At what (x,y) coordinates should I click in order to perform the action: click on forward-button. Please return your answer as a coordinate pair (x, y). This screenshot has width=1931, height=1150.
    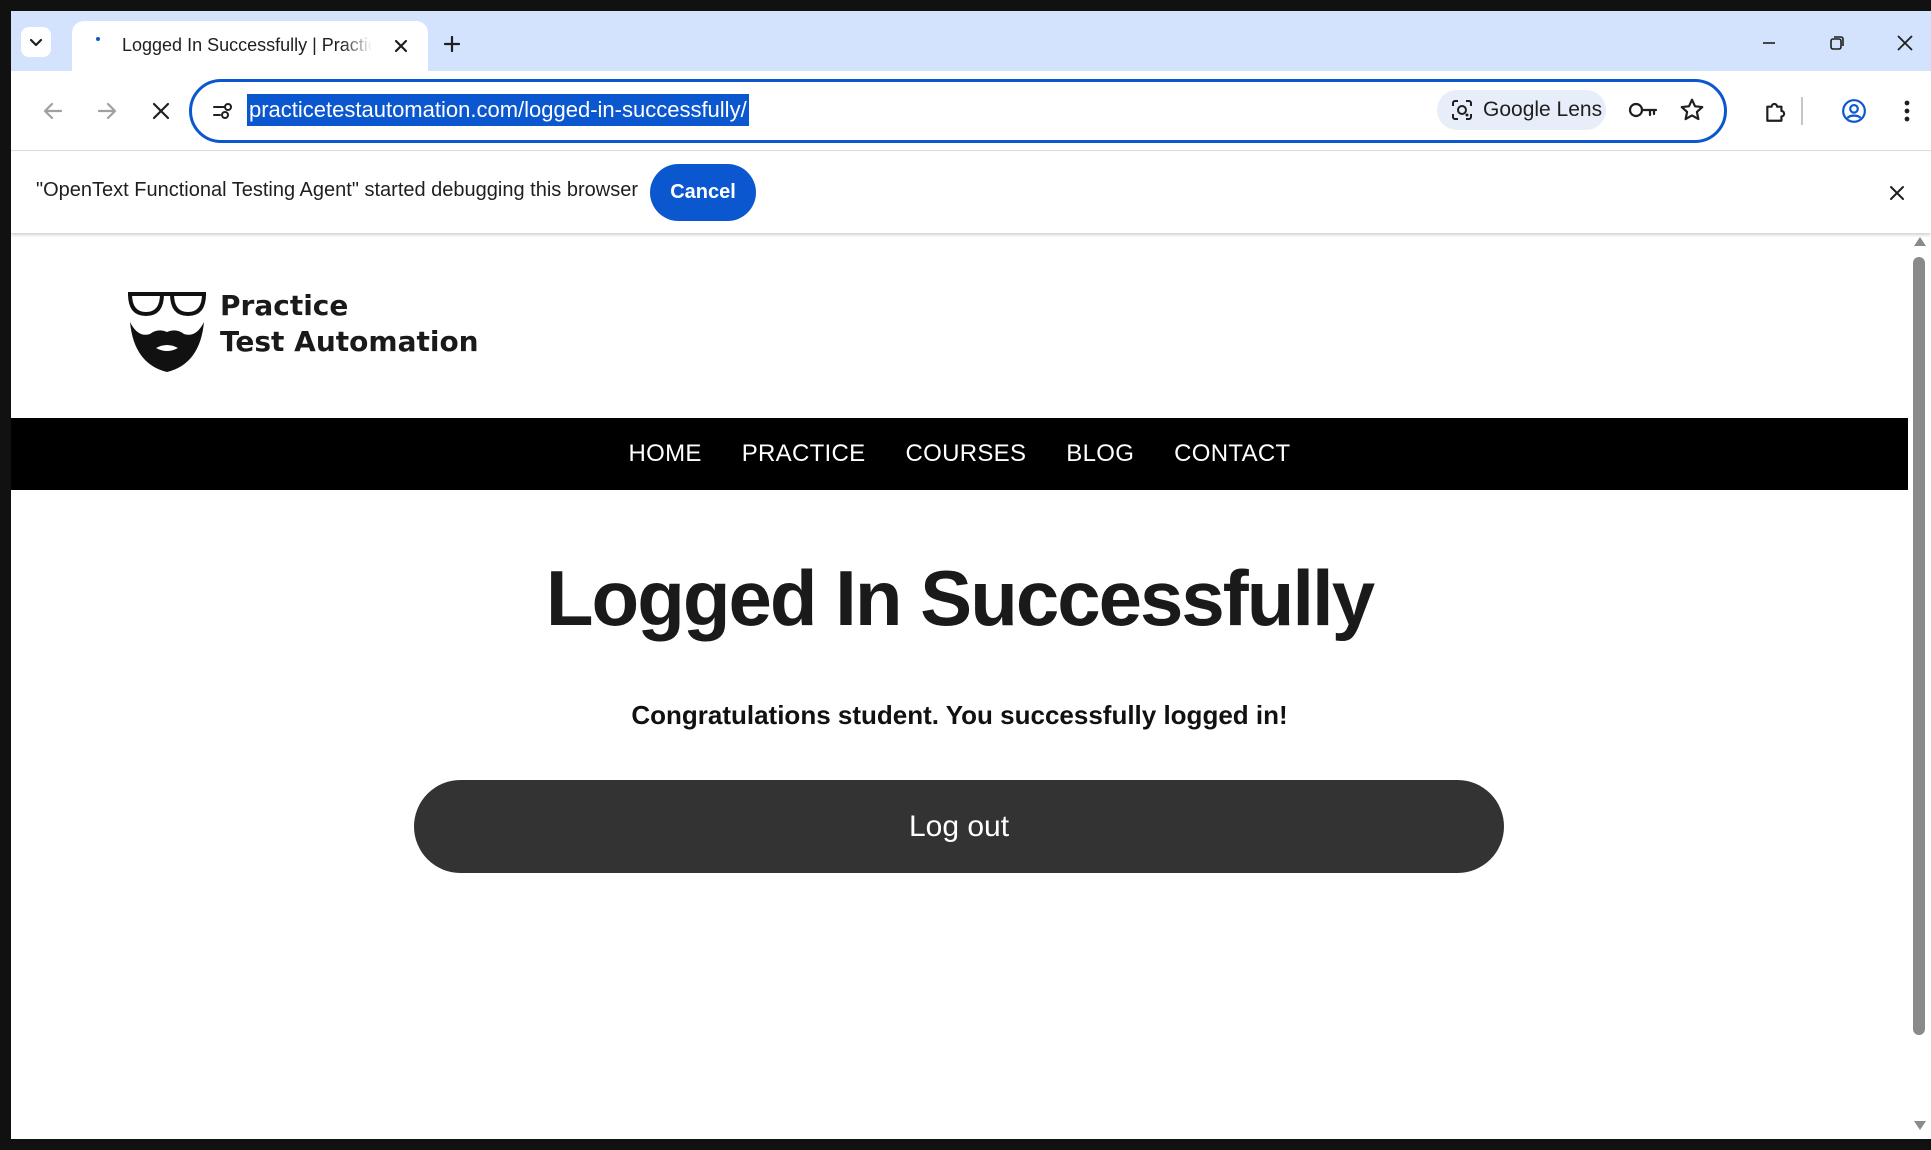
    Looking at the image, I should click on (107, 111).